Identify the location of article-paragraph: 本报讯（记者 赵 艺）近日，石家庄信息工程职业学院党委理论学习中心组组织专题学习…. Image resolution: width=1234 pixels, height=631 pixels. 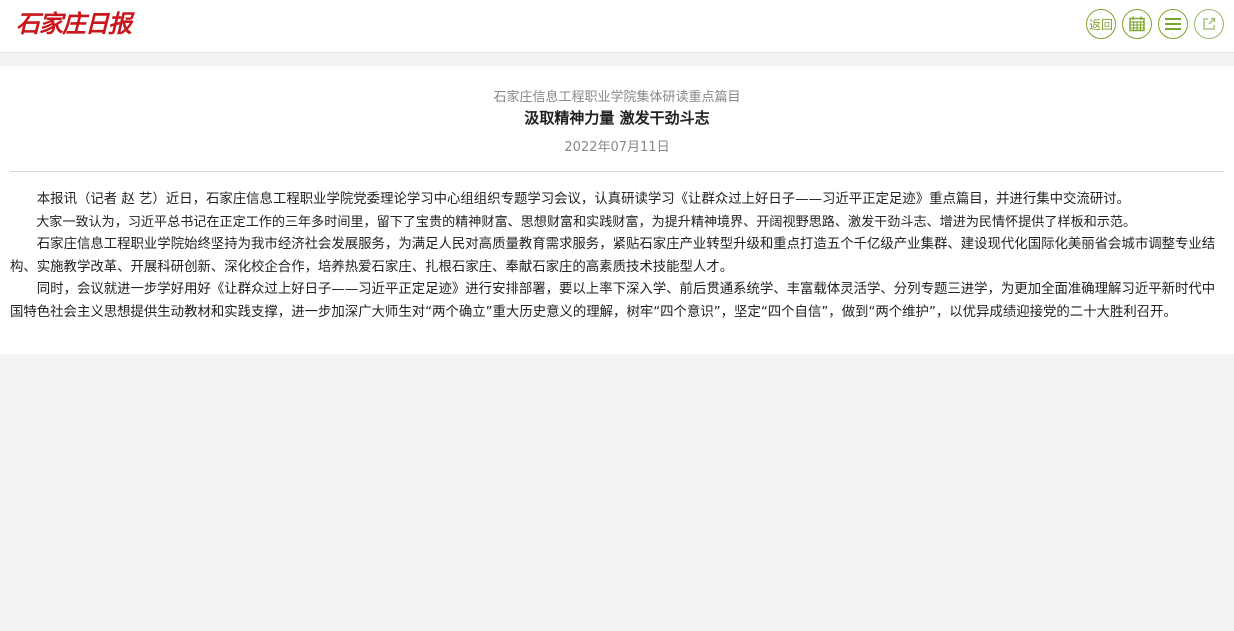
(583, 199).